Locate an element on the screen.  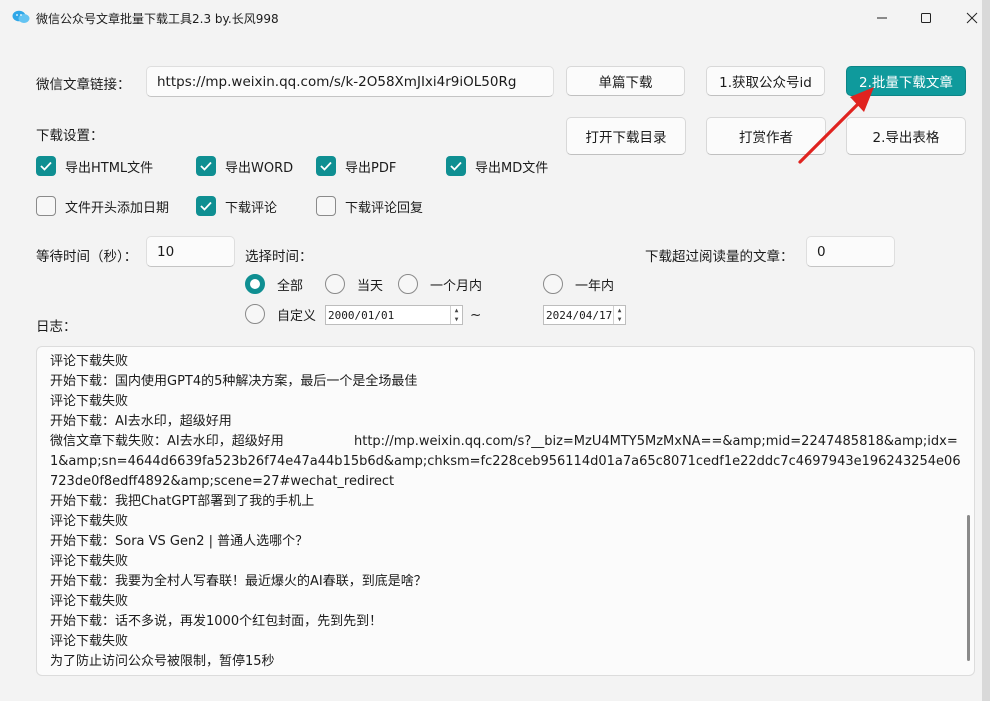
wait-label: 等待时间（秒）： is located at coordinates (87, 257).